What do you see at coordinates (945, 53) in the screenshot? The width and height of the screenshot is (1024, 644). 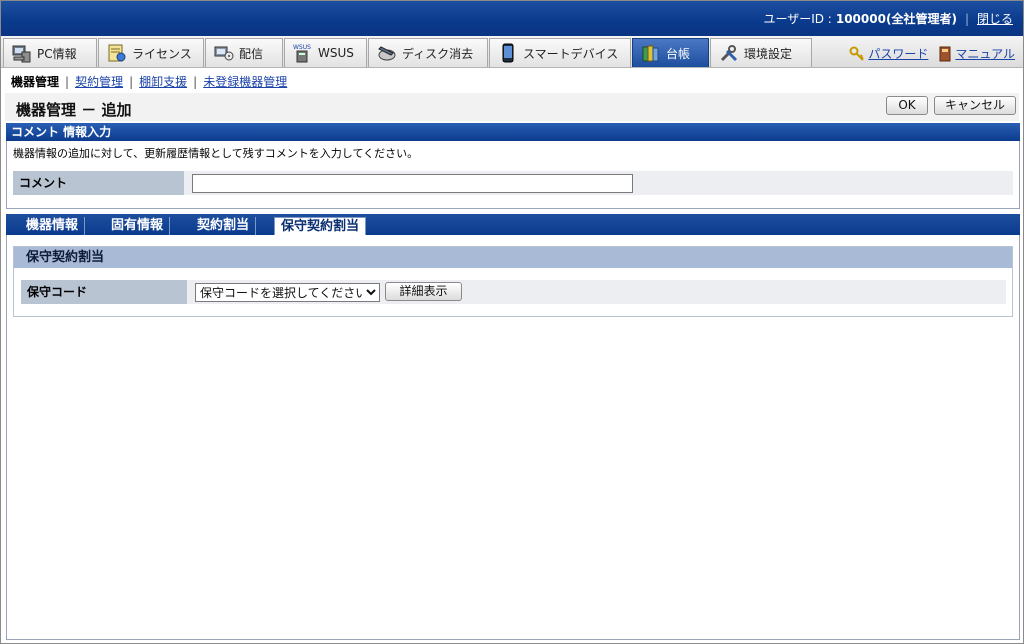 I see `book-icon` at bounding box center [945, 53].